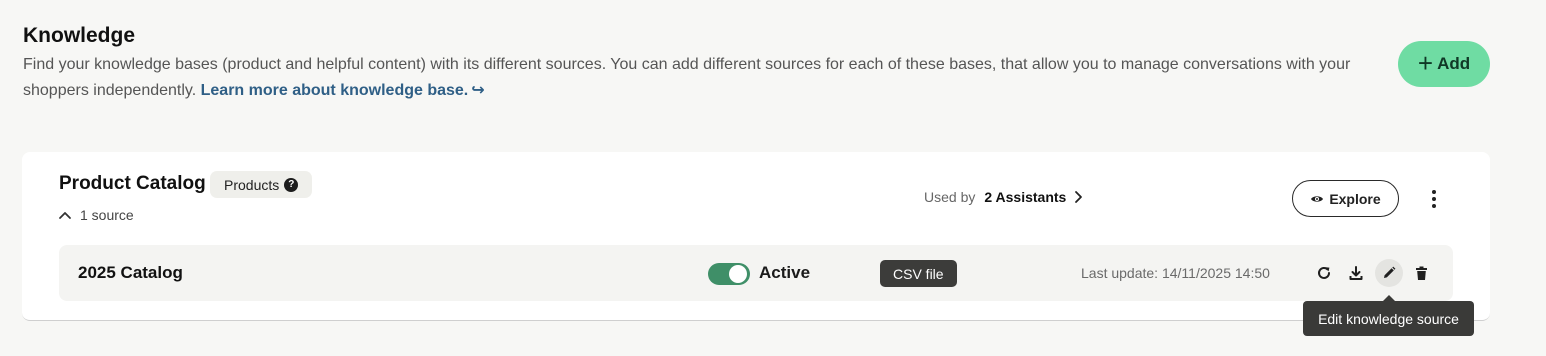 The height and width of the screenshot is (356, 1546). I want to click on edit-icon, so click(1390, 272).